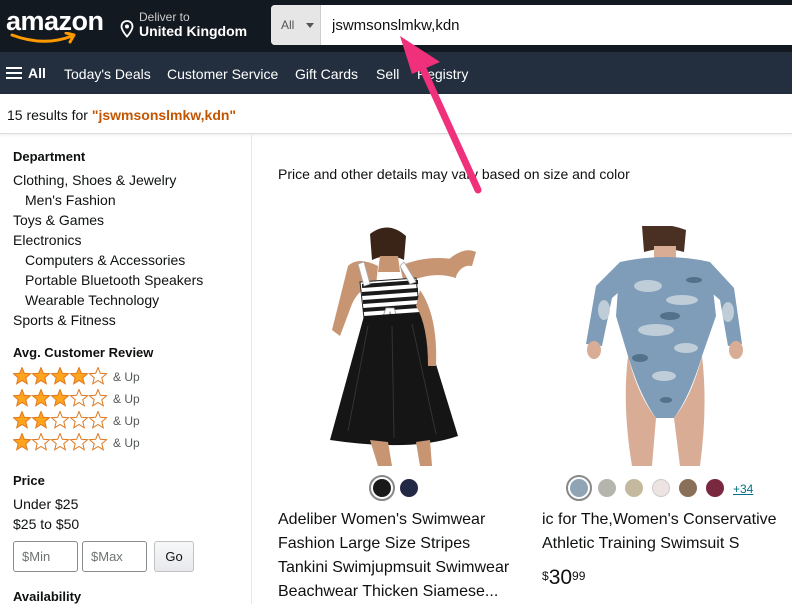 This screenshot has height=604, width=792. Describe the element at coordinates (174, 556) in the screenshot. I see `price-go-button: Go` at that location.